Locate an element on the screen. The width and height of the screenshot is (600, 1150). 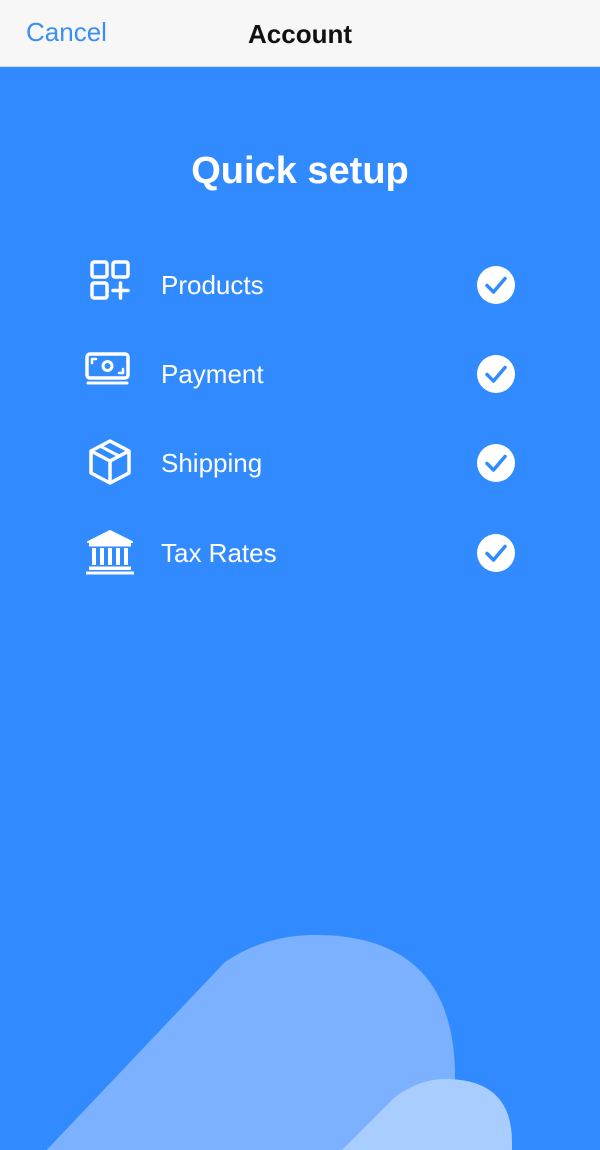
page-title: Account is located at coordinates (300, 34).